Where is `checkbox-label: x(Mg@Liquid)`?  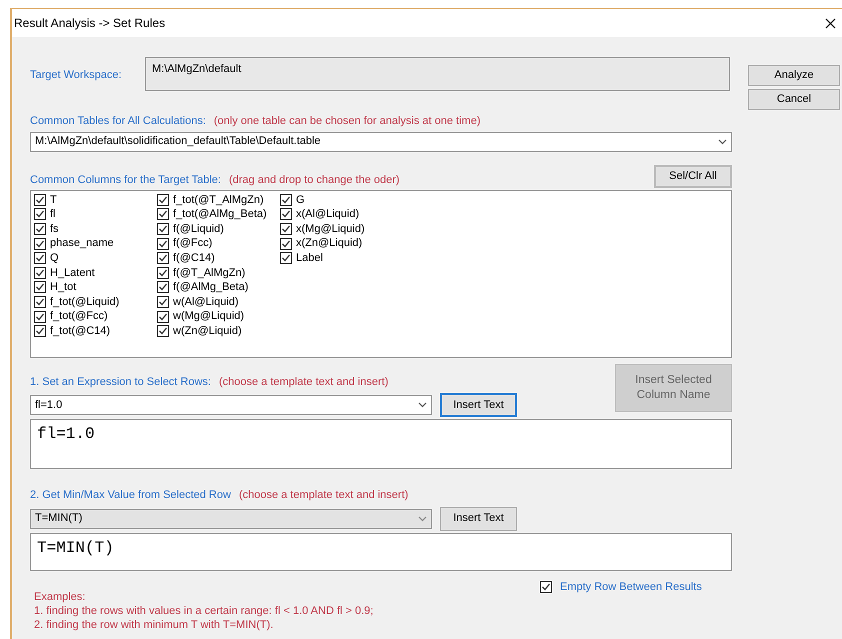
checkbox-label: x(Mg@Liquid) is located at coordinates (330, 229).